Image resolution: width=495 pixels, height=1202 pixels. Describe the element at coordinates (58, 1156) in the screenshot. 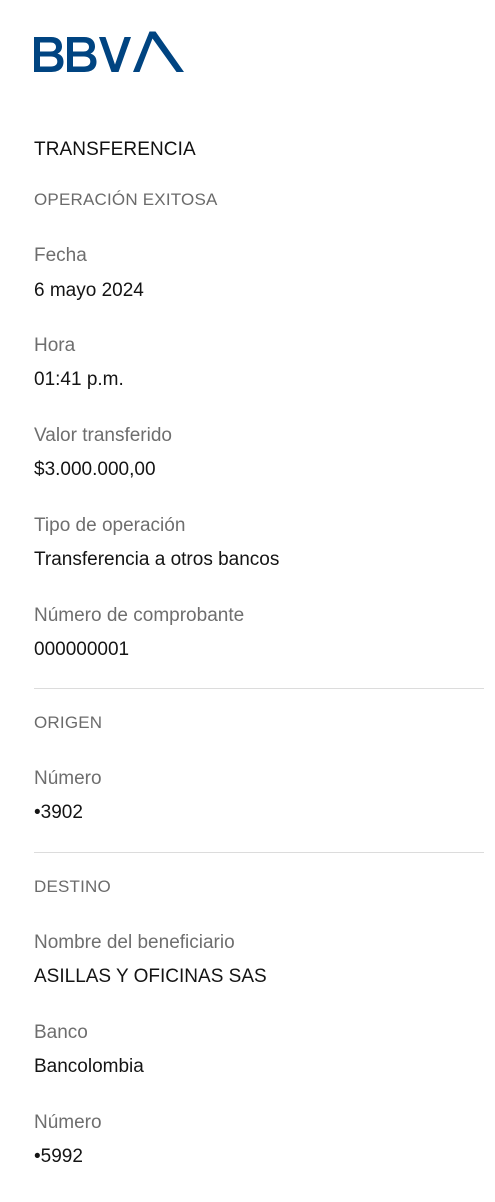

I see `destination-number-value: •5992` at that location.